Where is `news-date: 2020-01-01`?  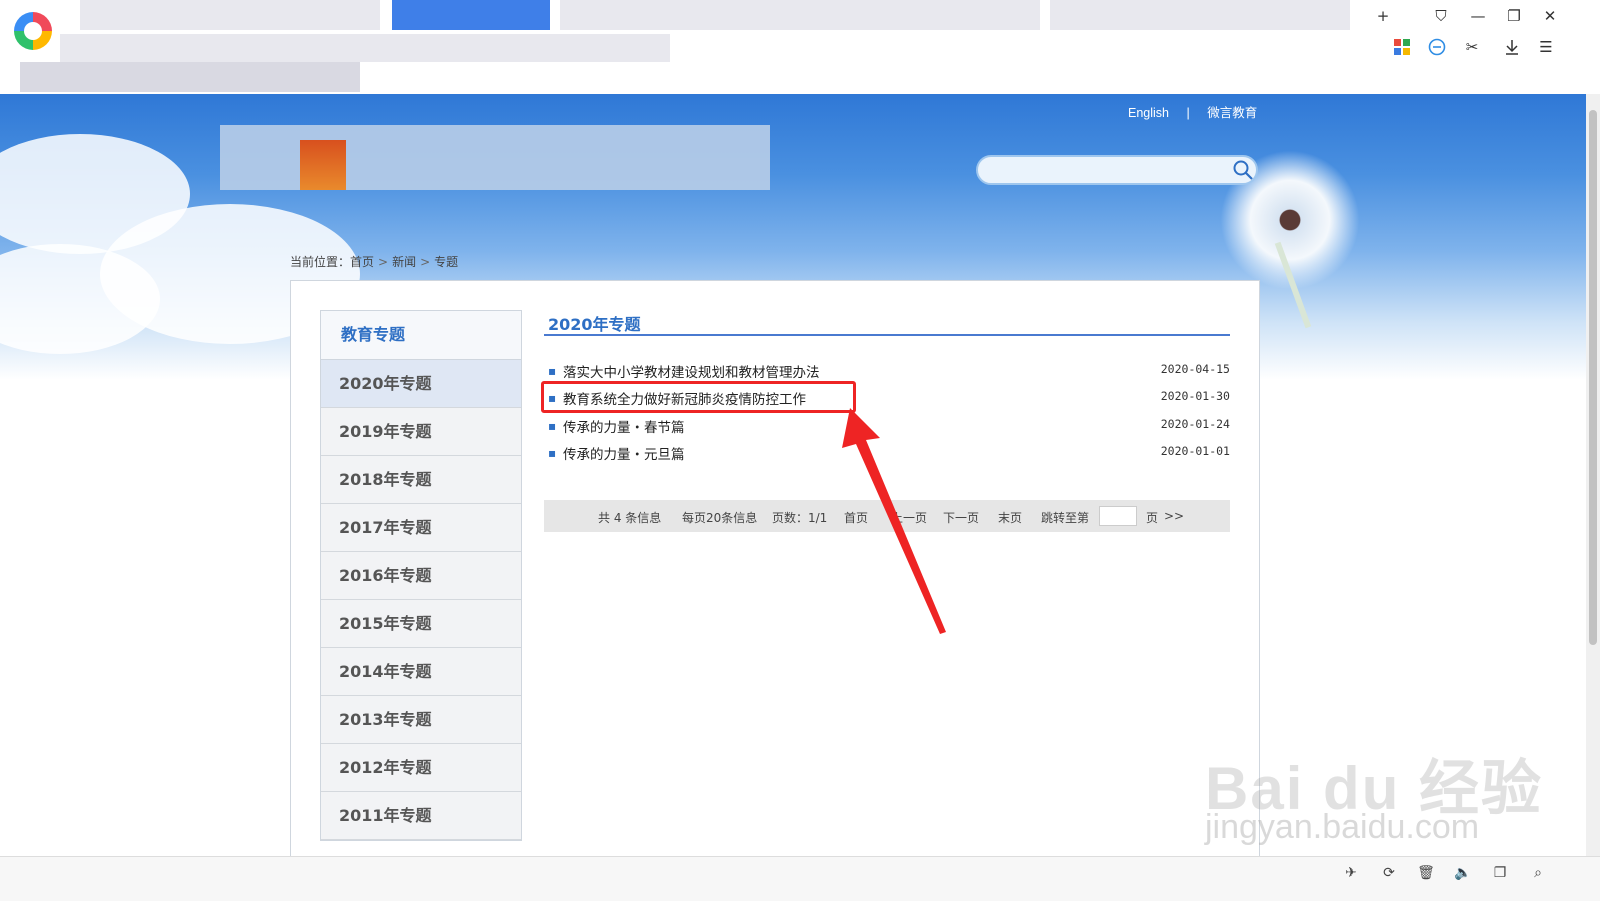
news-date: 2020-01-01 is located at coordinates (1195, 451).